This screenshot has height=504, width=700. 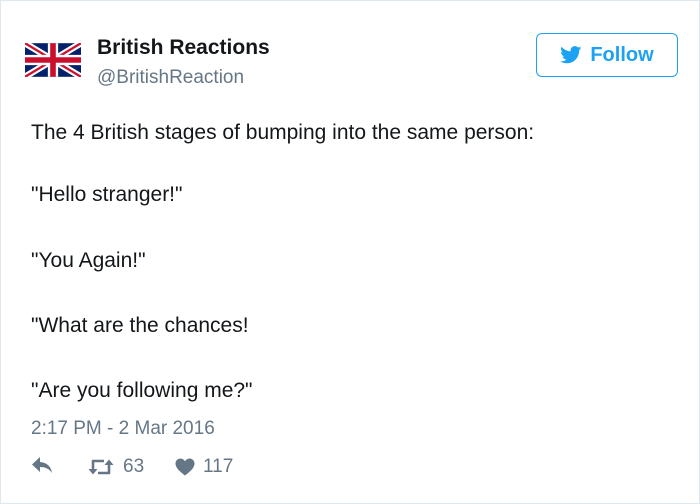 What do you see at coordinates (142, 390) in the screenshot?
I see `tweet-text-line-5: "Are you following me?"` at bounding box center [142, 390].